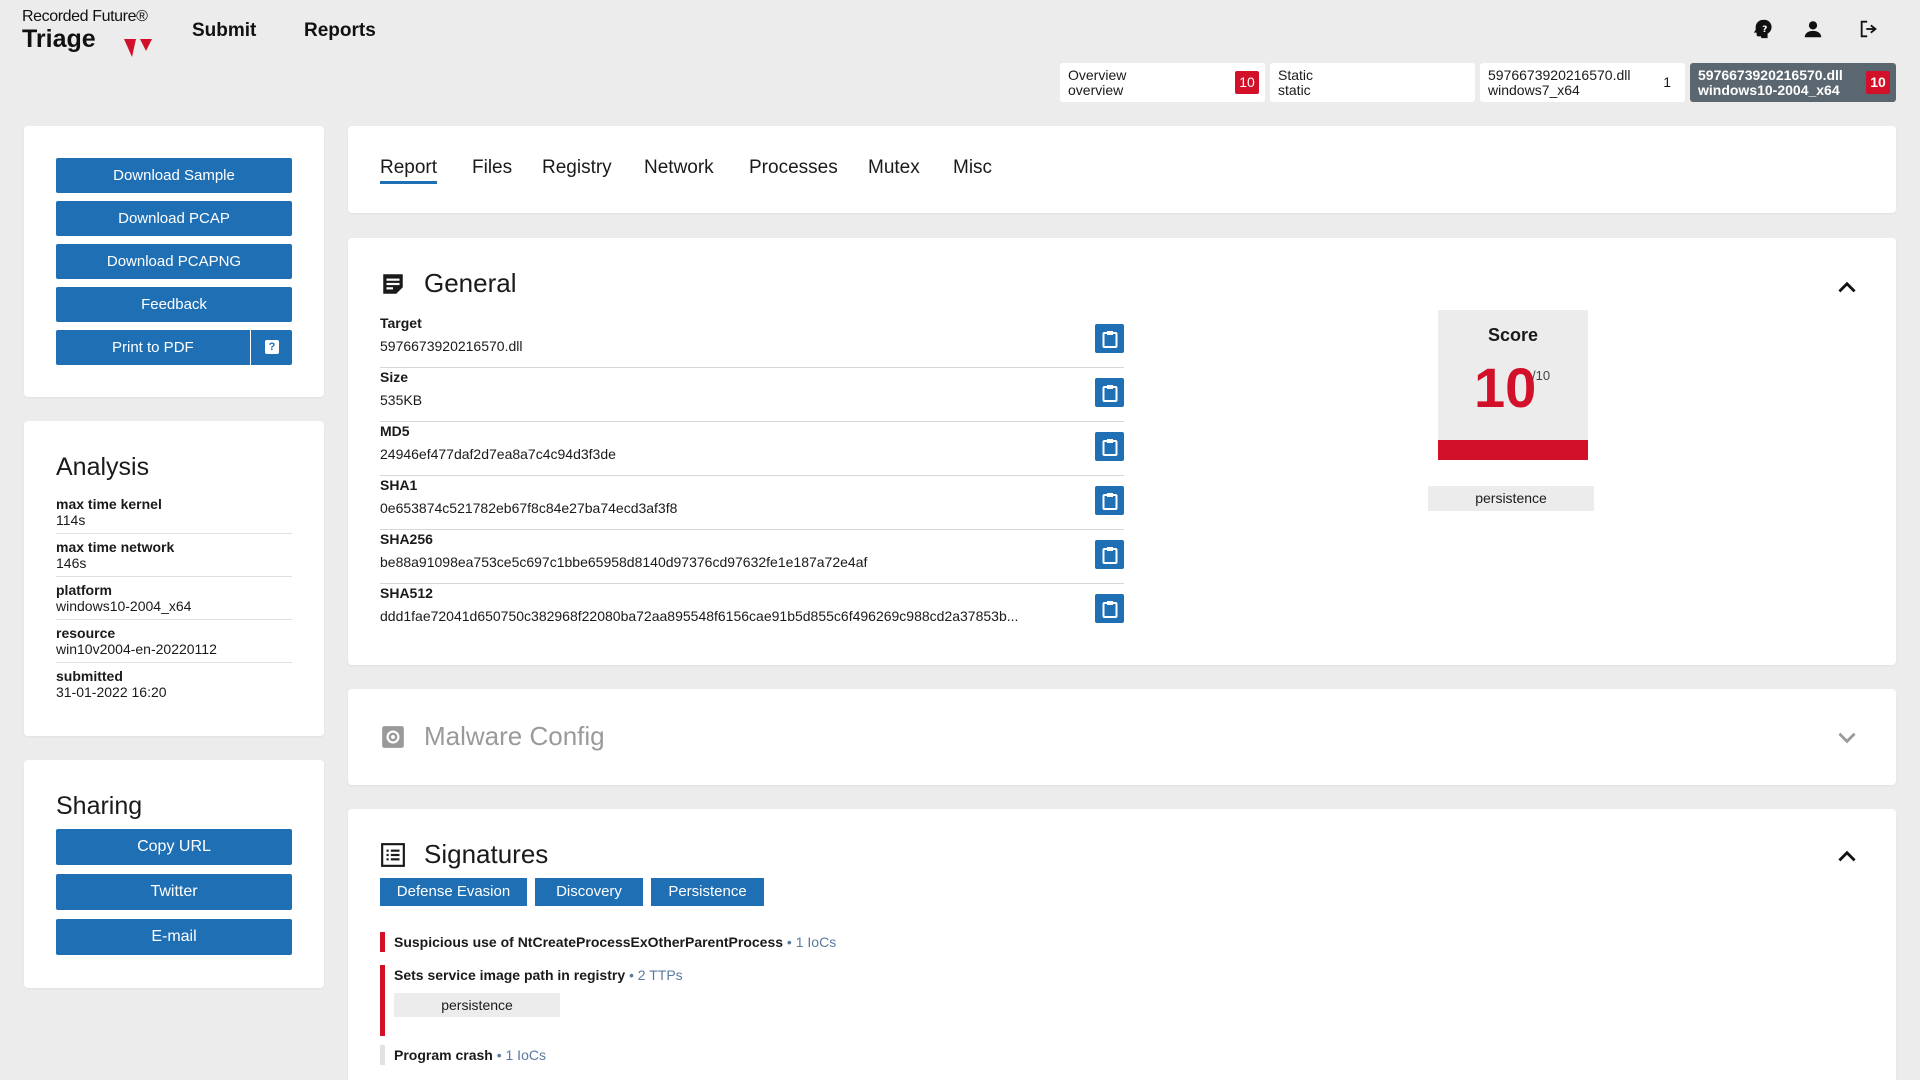  Describe the element at coordinates (406, 539) in the screenshot. I see `field-key: SHA256` at that location.